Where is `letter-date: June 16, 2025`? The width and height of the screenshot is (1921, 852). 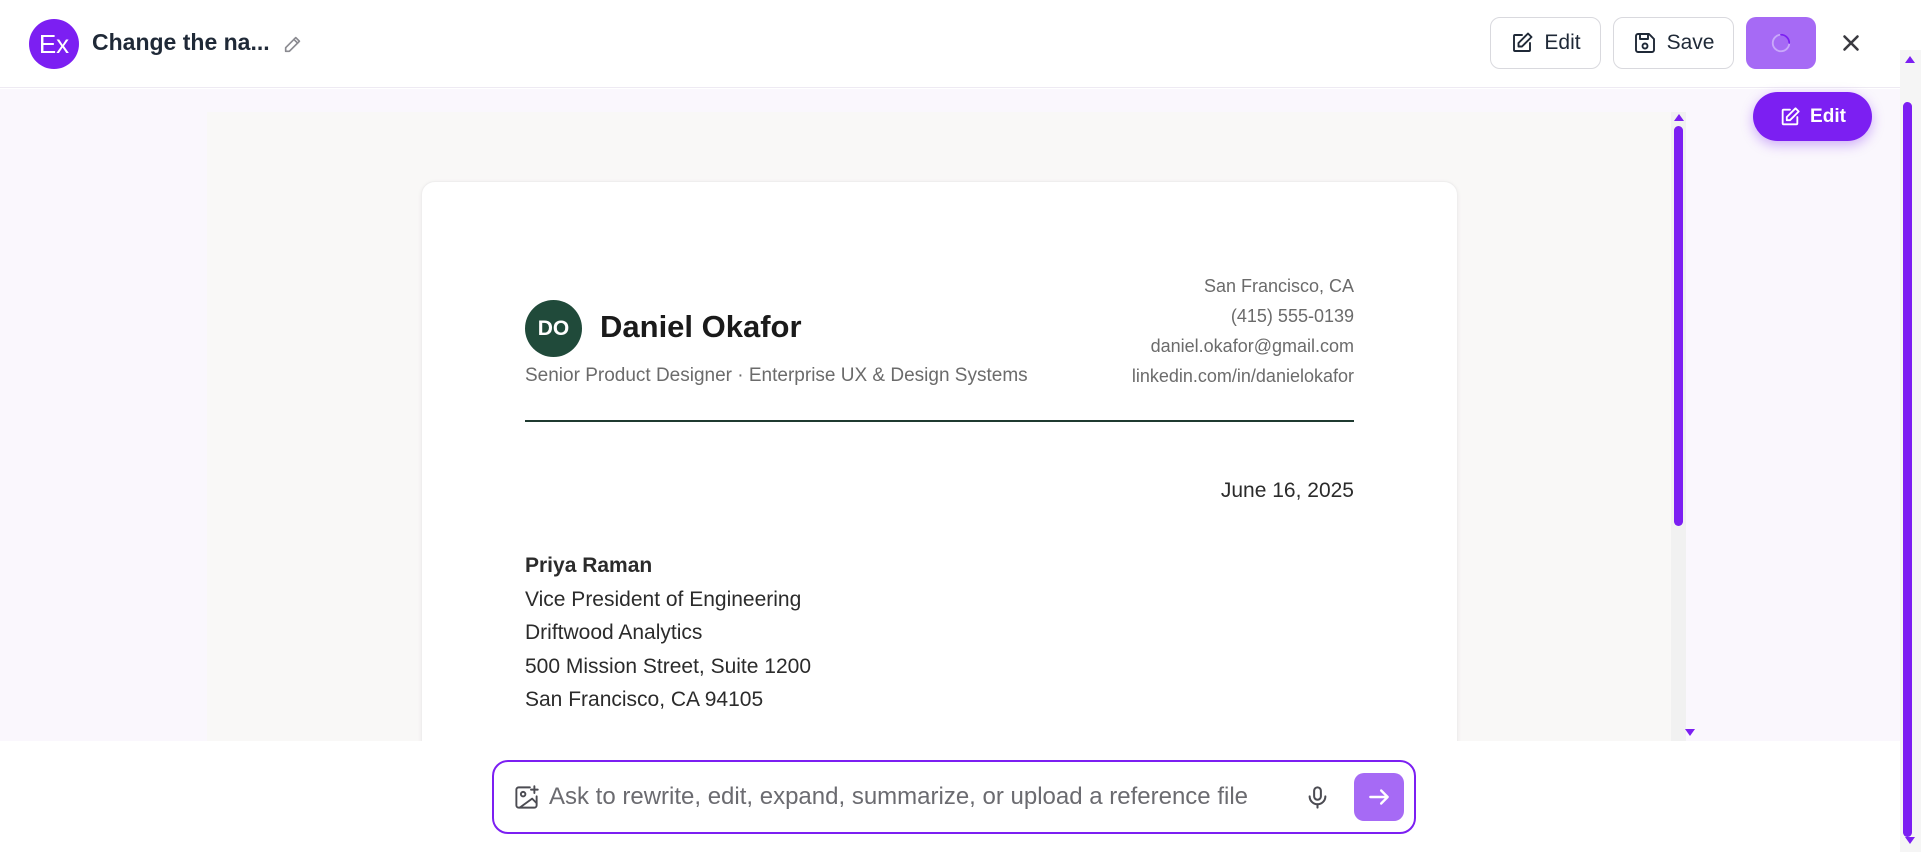
letter-date: June 16, 2025 is located at coordinates (1287, 490).